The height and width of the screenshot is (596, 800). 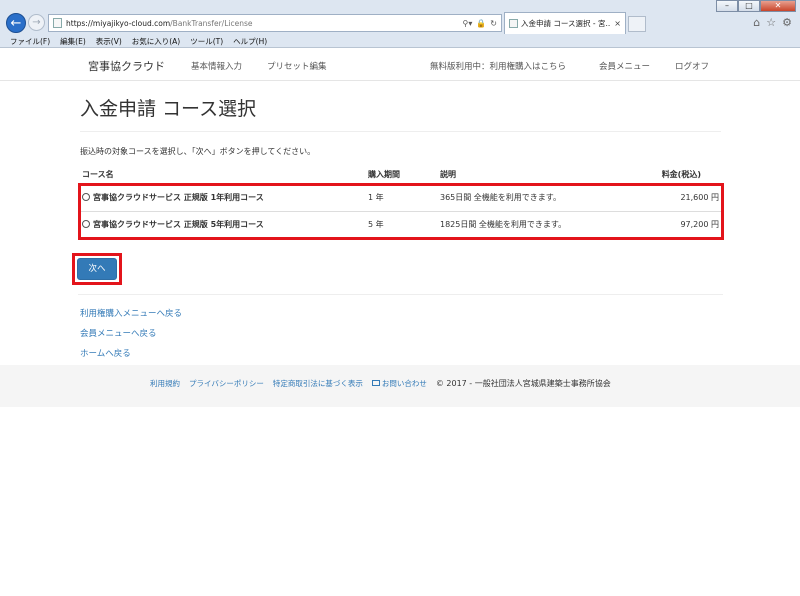 I want to click on lock-icon: 🔒, so click(x=481, y=23).